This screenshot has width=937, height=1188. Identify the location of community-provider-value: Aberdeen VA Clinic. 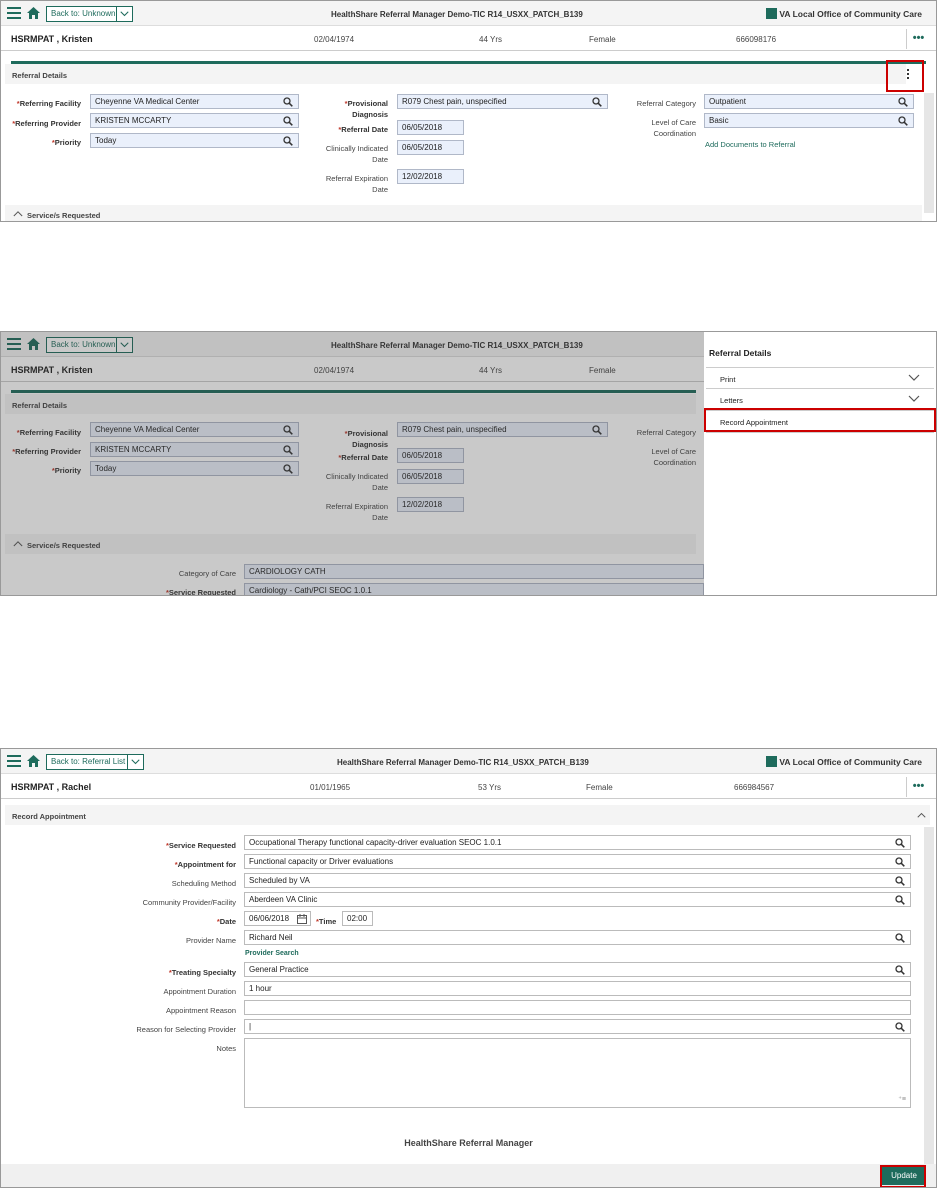
(283, 899).